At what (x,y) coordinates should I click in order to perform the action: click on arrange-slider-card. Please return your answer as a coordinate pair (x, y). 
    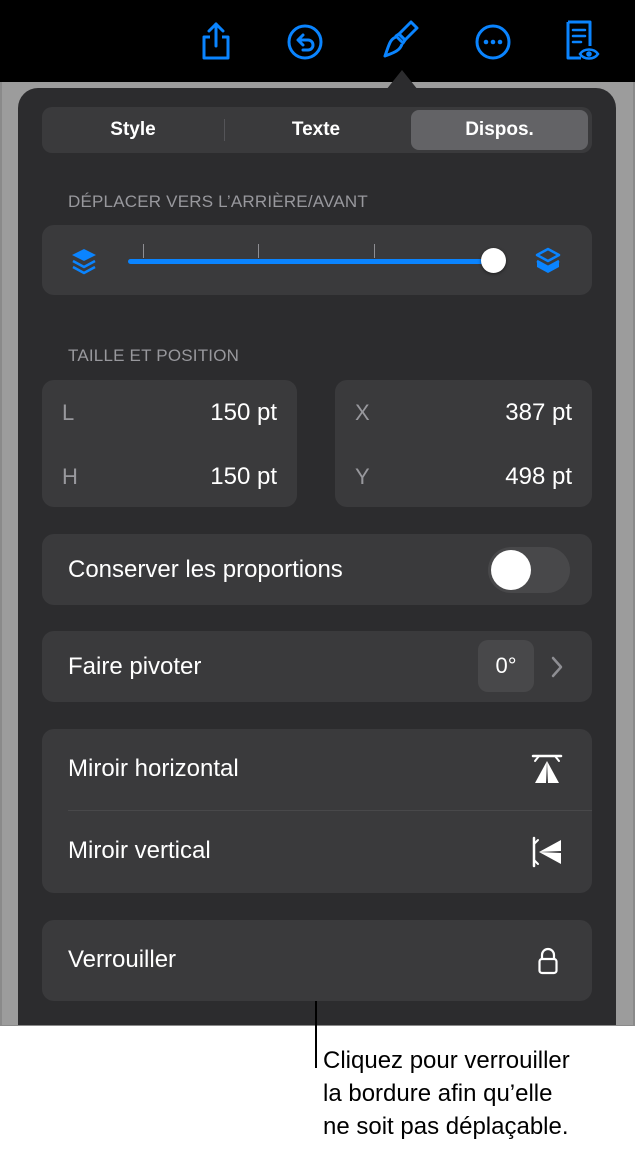
    Looking at the image, I should click on (317, 260).